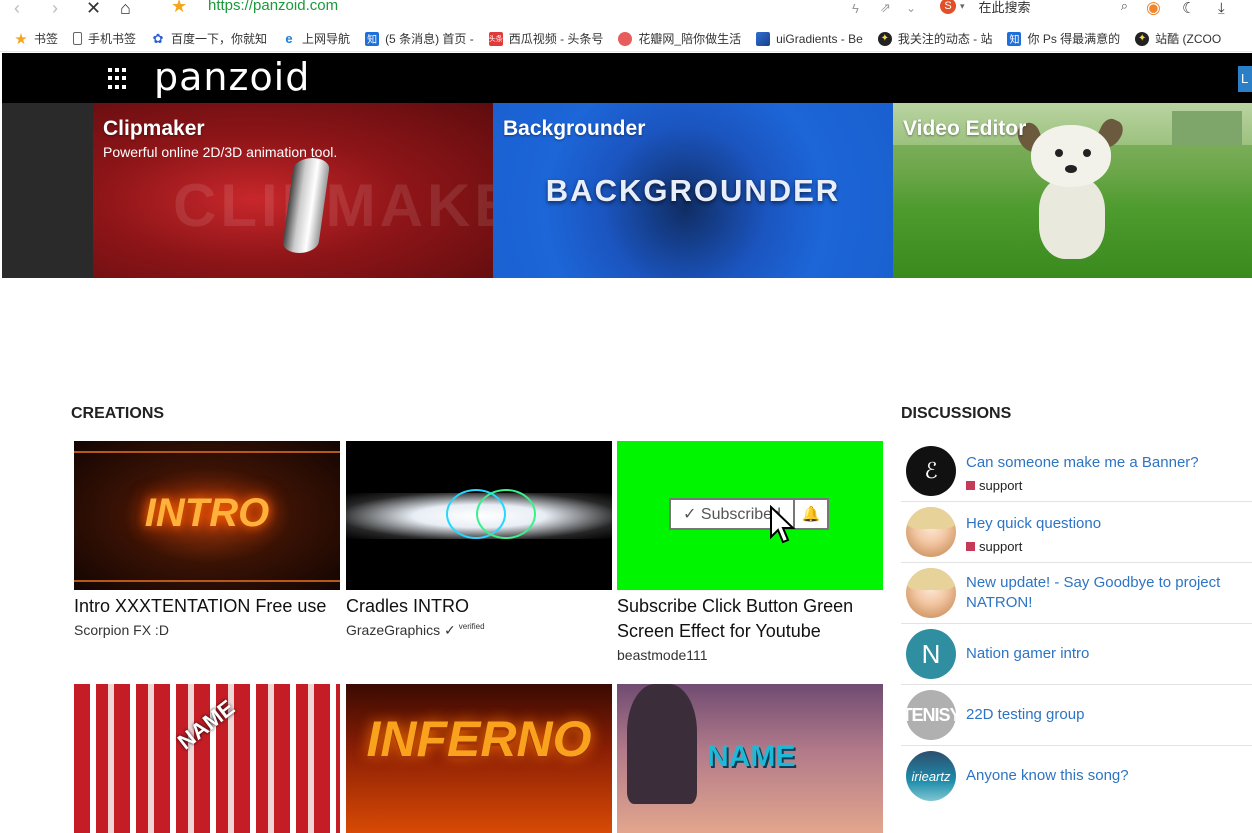 This screenshot has height=833, width=1252. What do you see at coordinates (948, 7) in the screenshot?
I see `search-engine-icon: S` at bounding box center [948, 7].